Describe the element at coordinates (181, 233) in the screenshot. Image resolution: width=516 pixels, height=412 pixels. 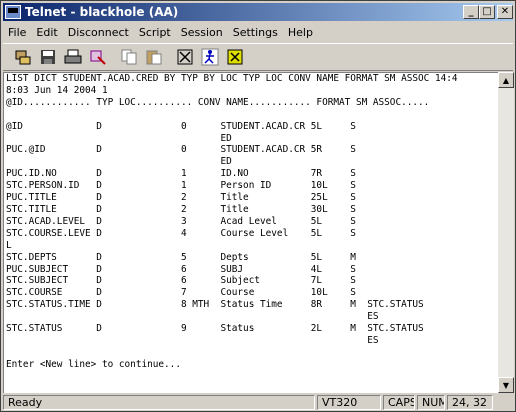
I see `terminal-line: STC.COURSE.LEVE D 4 Course Level 5L S` at that location.